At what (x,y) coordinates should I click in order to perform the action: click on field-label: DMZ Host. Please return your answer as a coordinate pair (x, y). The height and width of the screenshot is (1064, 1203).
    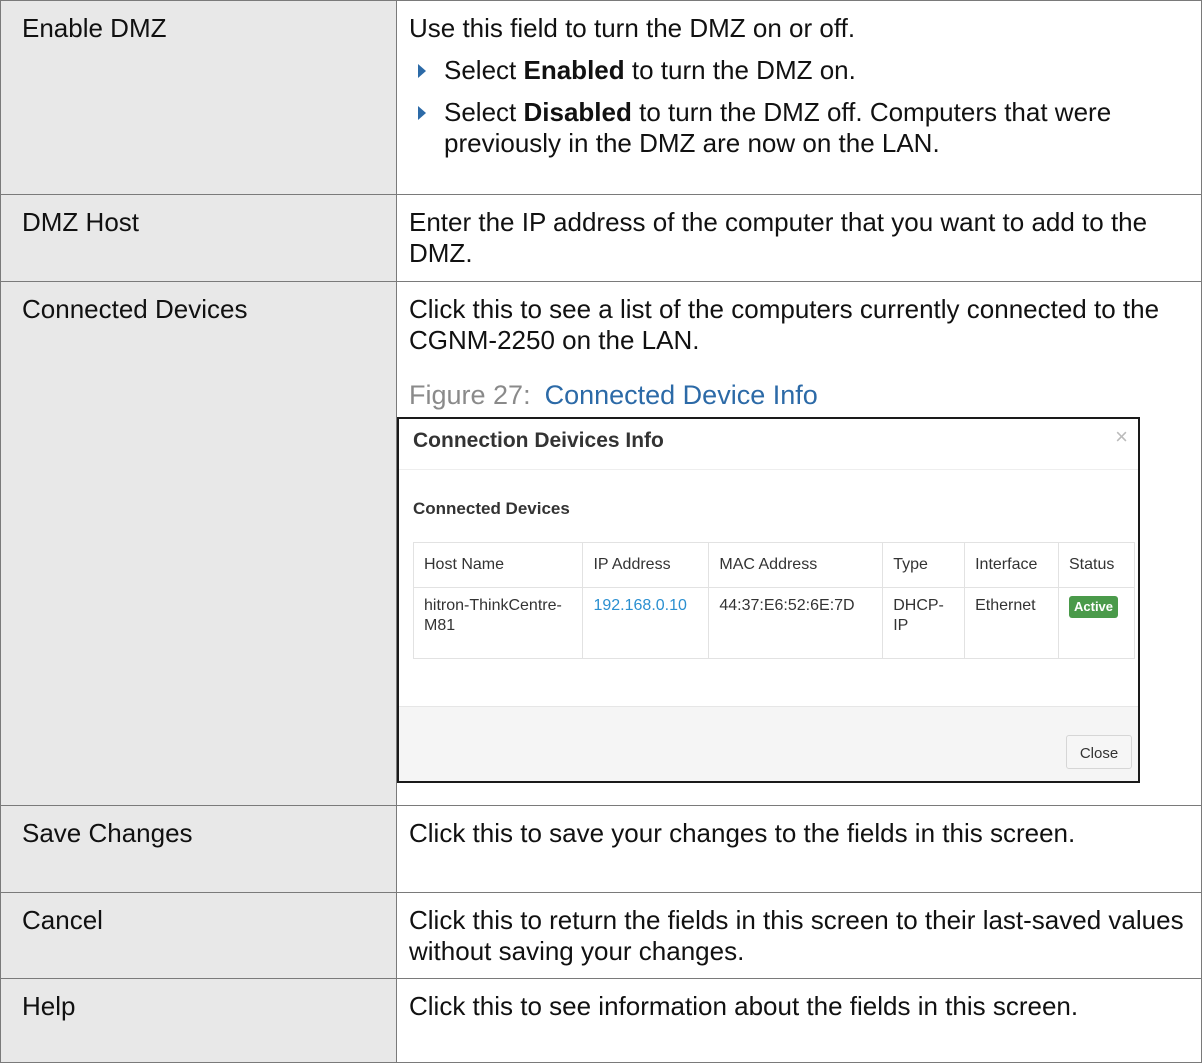
    Looking at the image, I should click on (198, 238).